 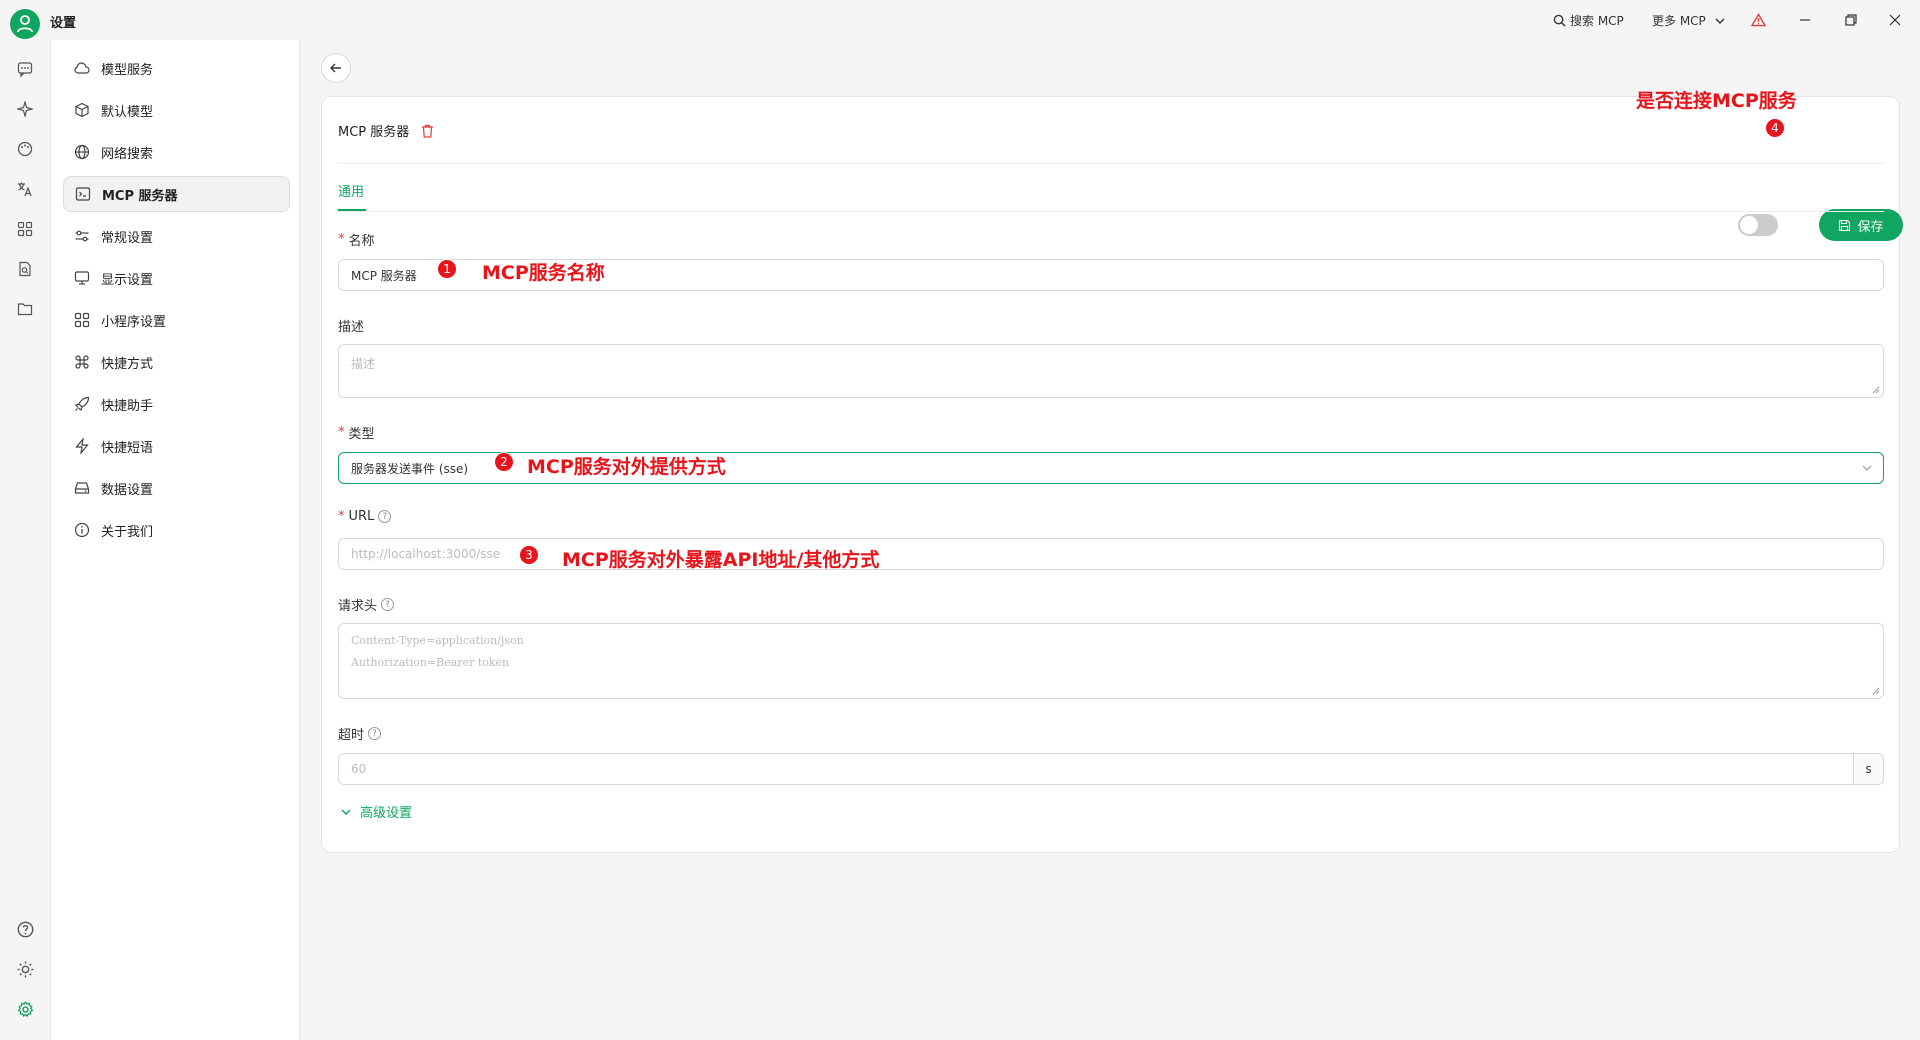 What do you see at coordinates (25, 540) in the screenshot?
I see `icon-rail` at bounding box center [25, 540].